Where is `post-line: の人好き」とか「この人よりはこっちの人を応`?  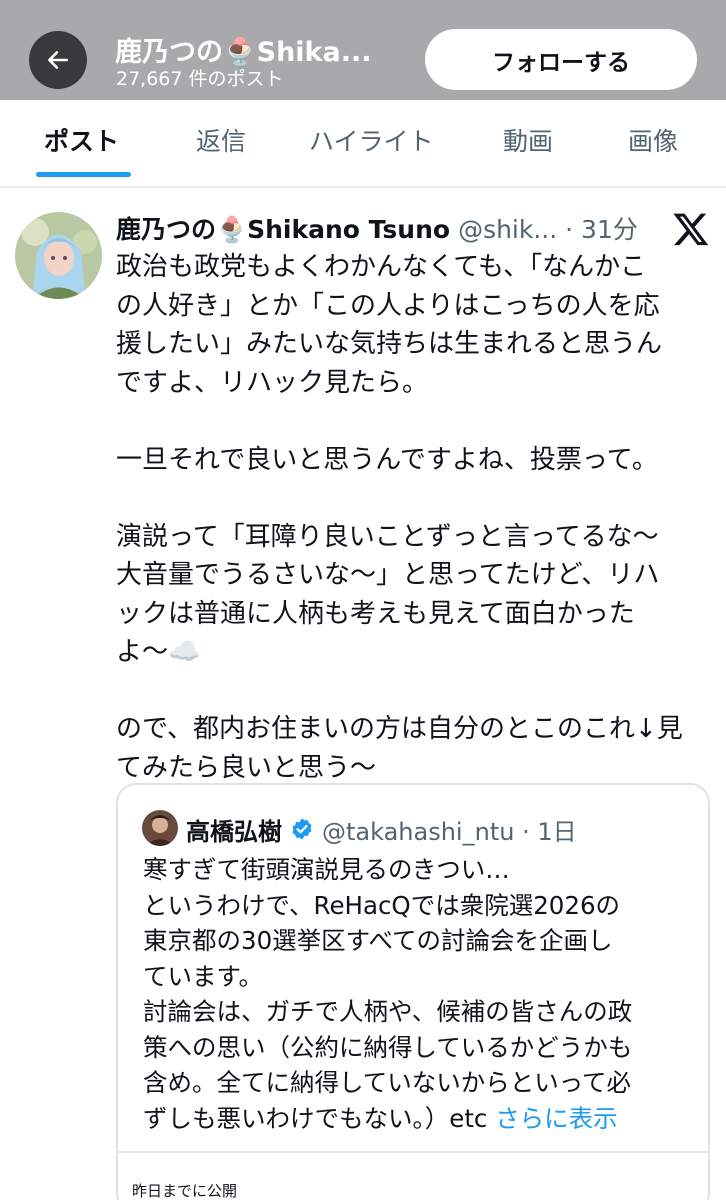 post-line: の人好き」とか「この人よりはこっちの人を応 is located at coordinates (388, 305).